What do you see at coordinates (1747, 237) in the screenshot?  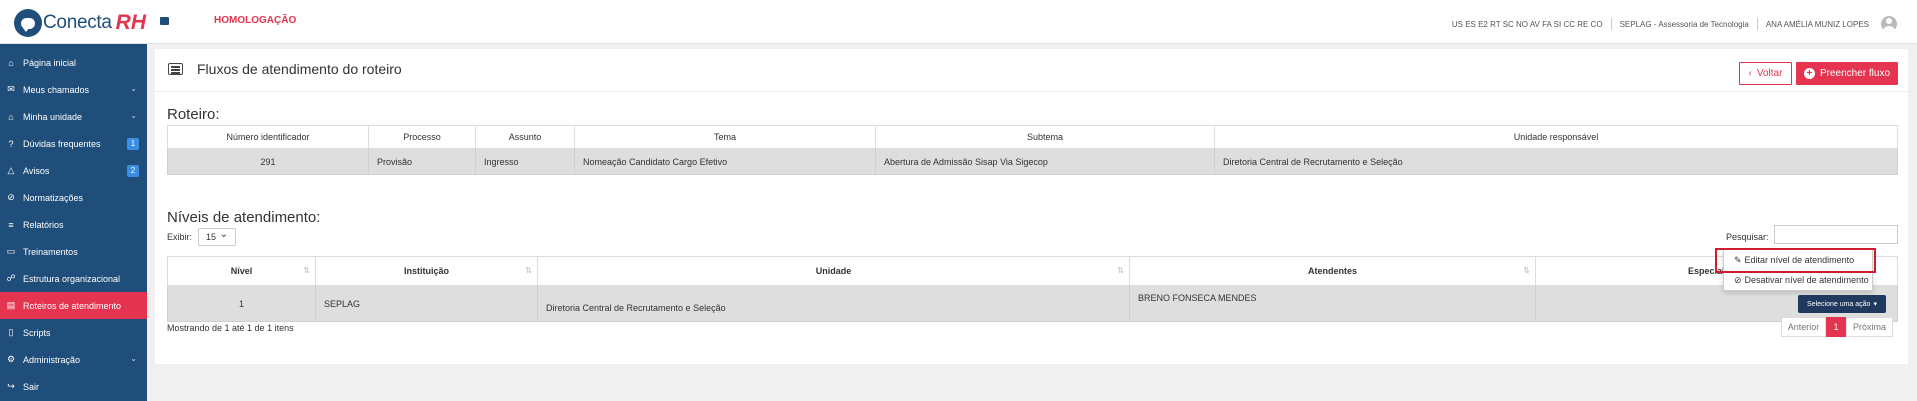 I see `search-label: Pesquisar:` at bounding box center [1747, 237].